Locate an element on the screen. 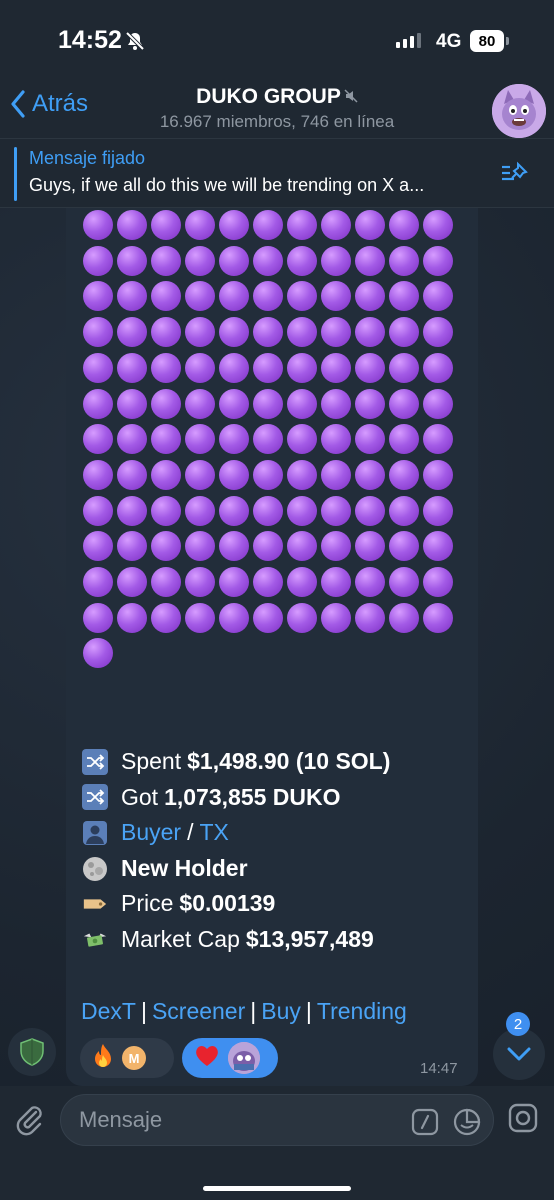  commands-button is located at coordinates (425, 1124).